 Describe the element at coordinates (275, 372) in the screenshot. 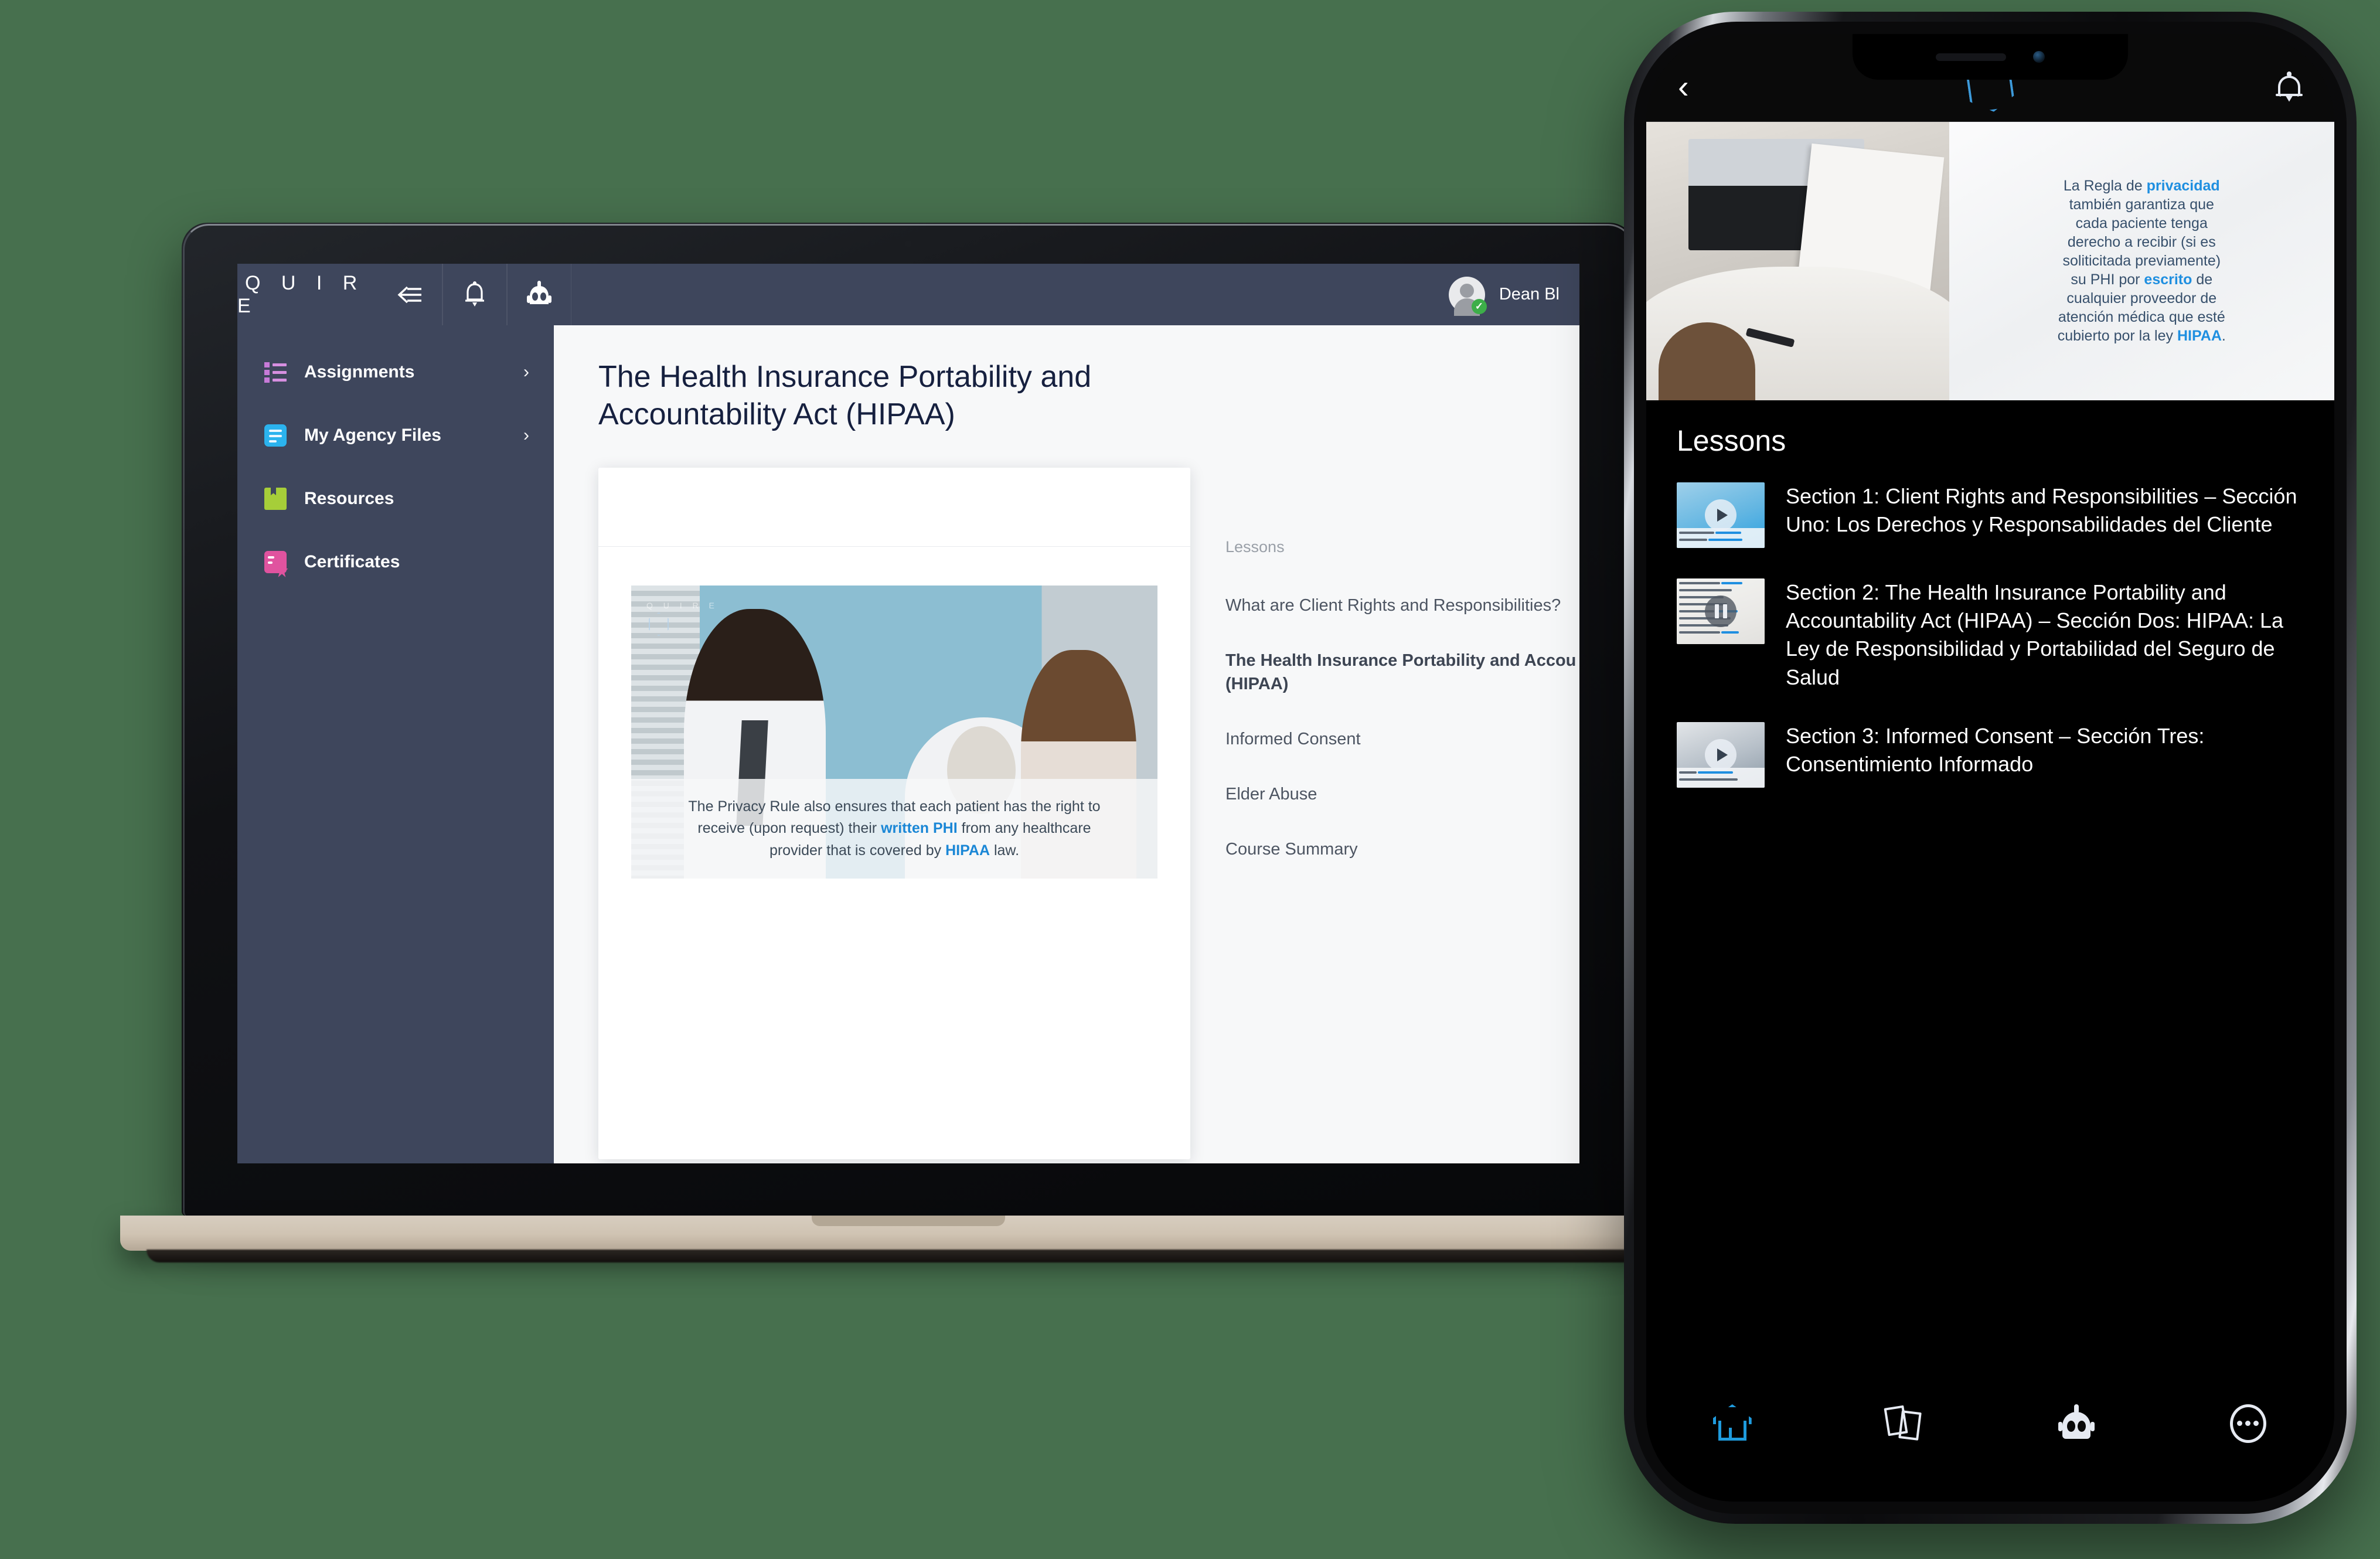

I see `list-icon` at that location.